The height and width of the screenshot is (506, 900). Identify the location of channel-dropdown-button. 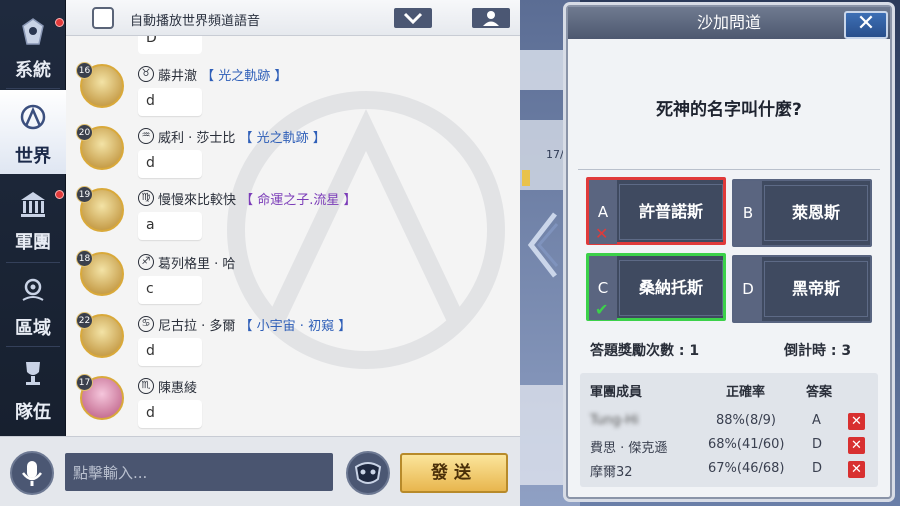
(413, 18).